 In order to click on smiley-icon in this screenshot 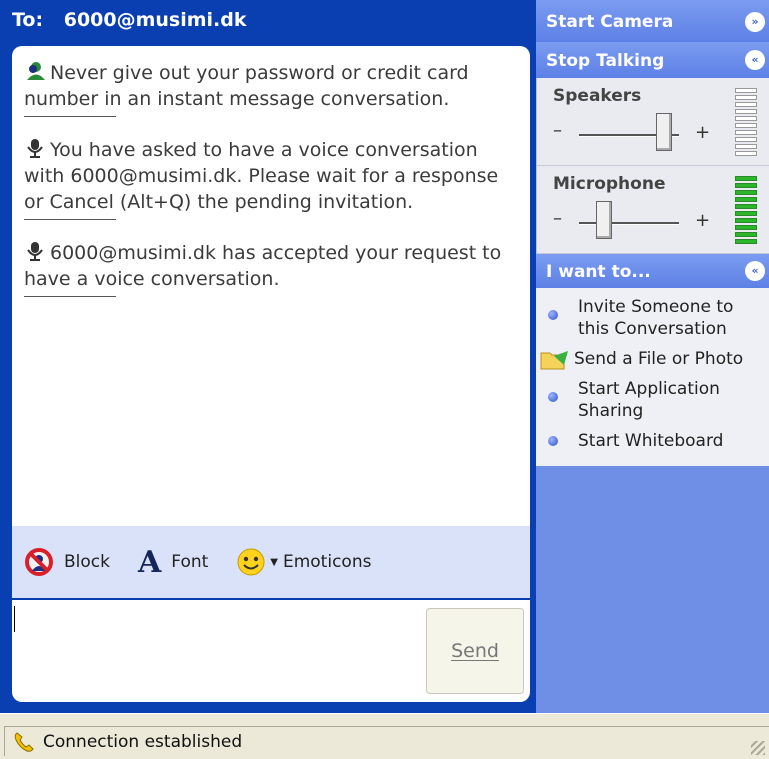, I will do `click(251, 562)`.